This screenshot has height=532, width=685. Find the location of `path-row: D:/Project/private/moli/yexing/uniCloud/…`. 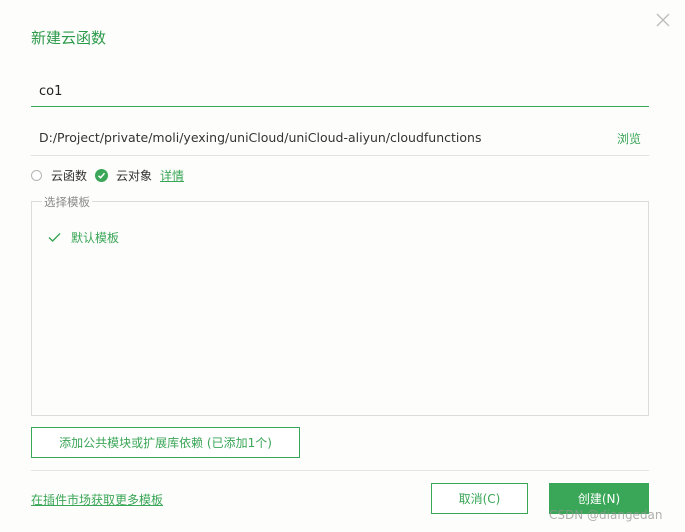

path-row: D:/Project/private/moli/yexing/uniCloud/… is located at coordinates (340, 138).